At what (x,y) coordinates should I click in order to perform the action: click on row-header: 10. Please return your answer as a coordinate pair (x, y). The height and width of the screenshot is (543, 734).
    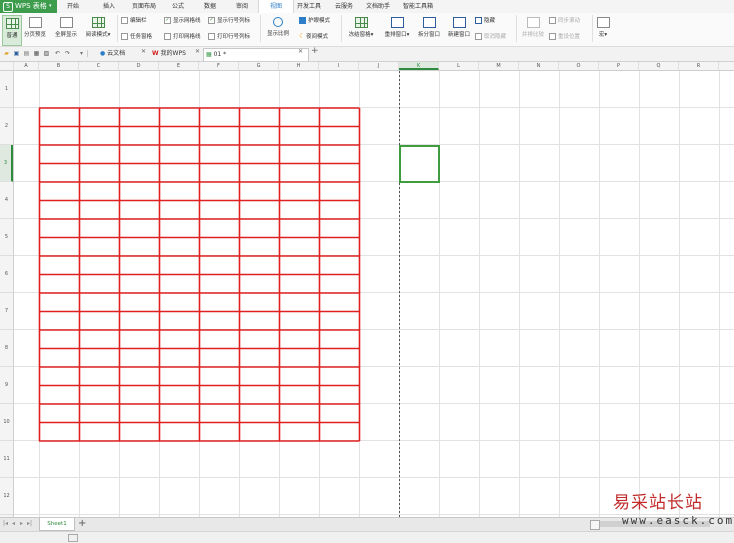
    Looking at the image, I should click on (6, 422).